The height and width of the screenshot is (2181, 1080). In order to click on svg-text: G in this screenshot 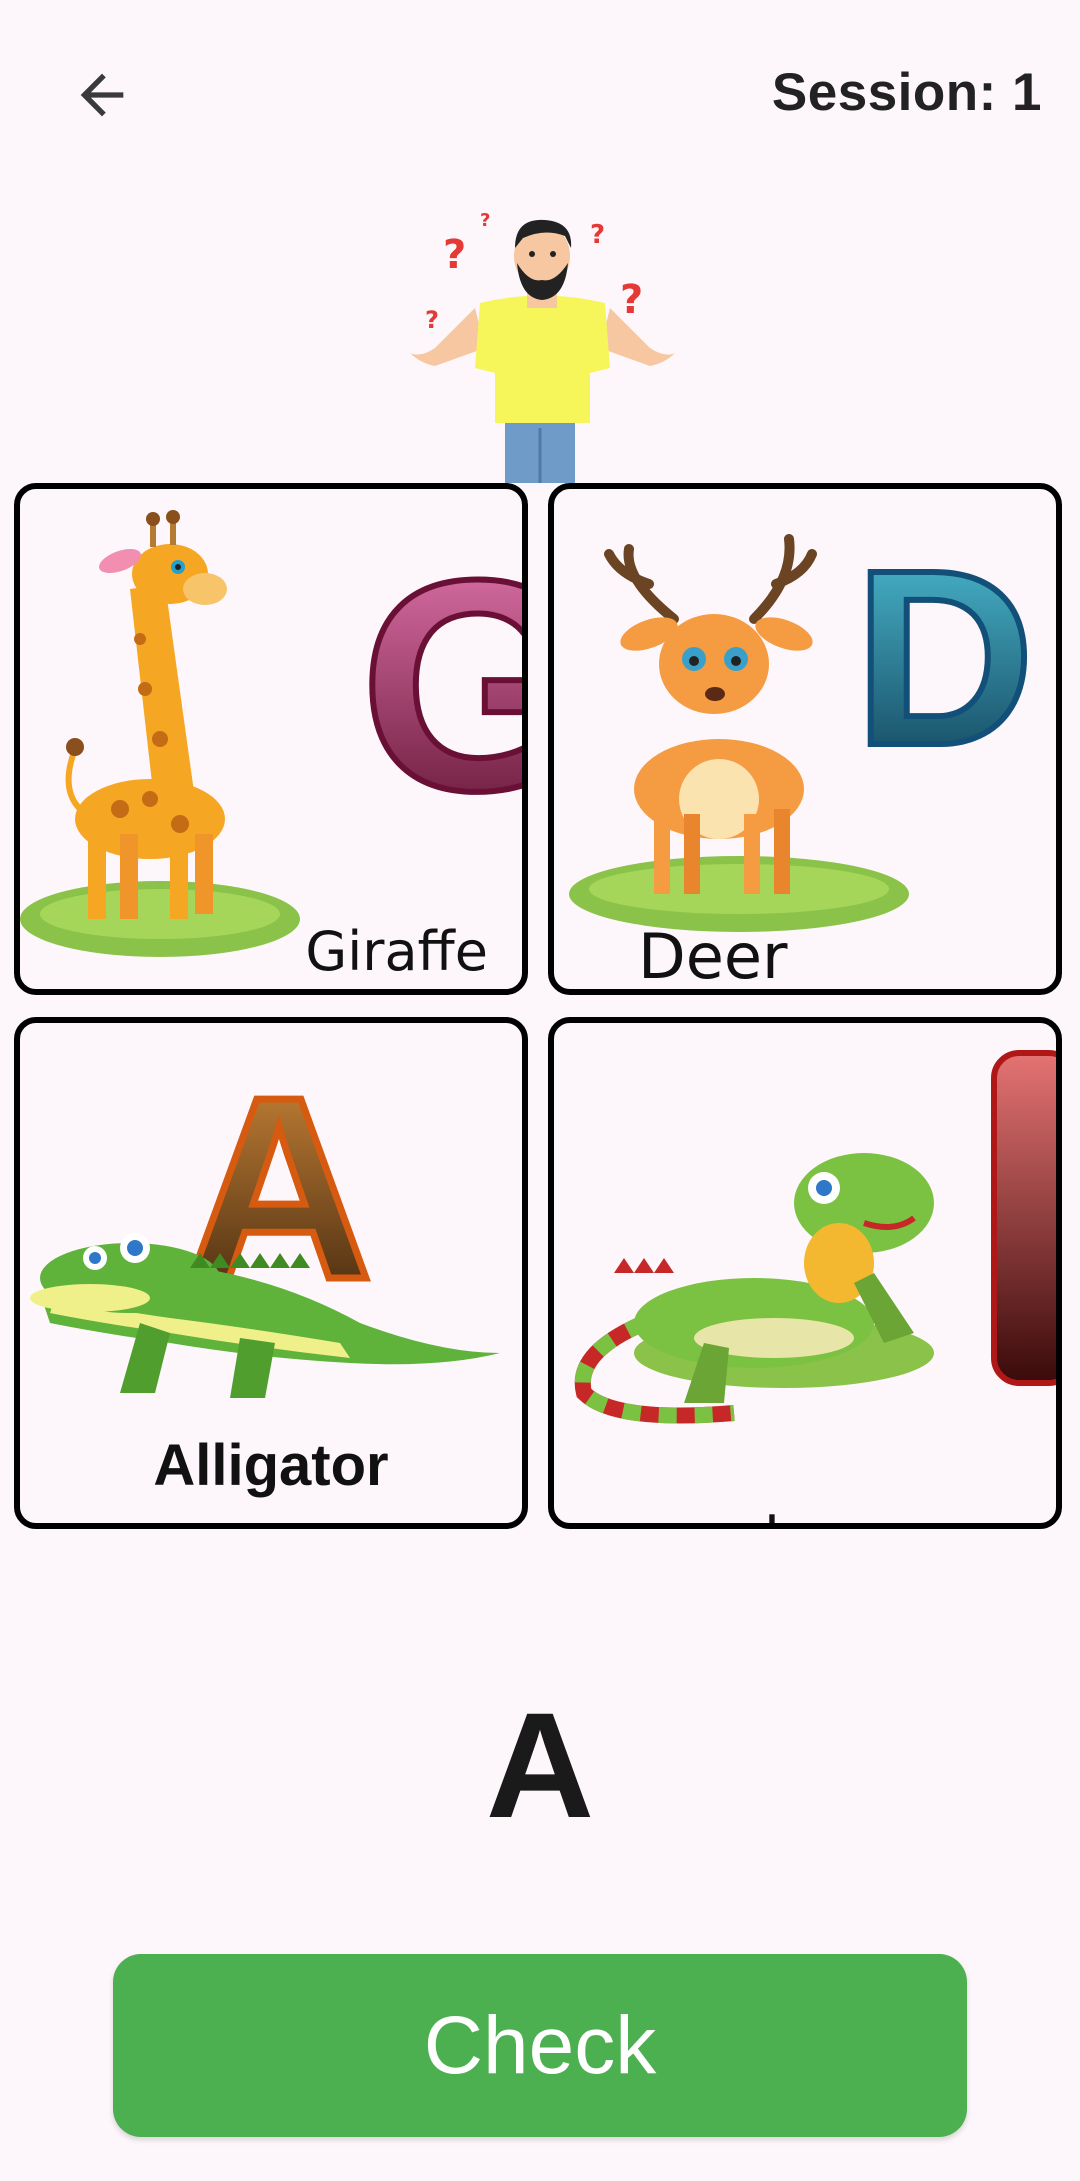, I will do `click(441, 685)`.